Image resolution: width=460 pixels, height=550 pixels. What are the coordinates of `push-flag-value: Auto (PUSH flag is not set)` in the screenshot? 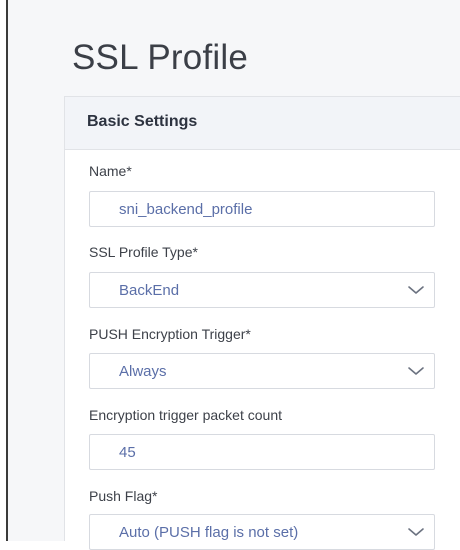 It's located at (209, 532).